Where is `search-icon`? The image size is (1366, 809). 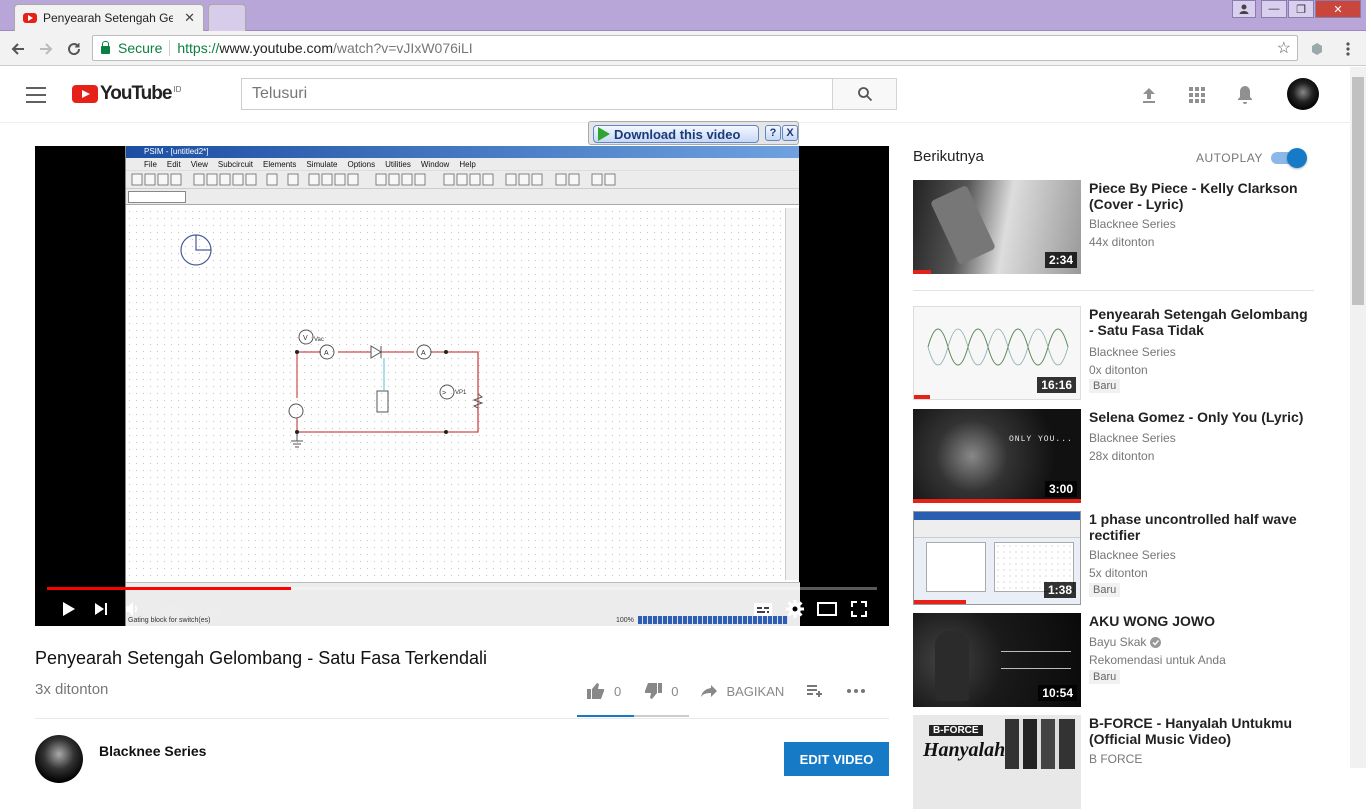
search-icon is located at coordinates (864, 94).